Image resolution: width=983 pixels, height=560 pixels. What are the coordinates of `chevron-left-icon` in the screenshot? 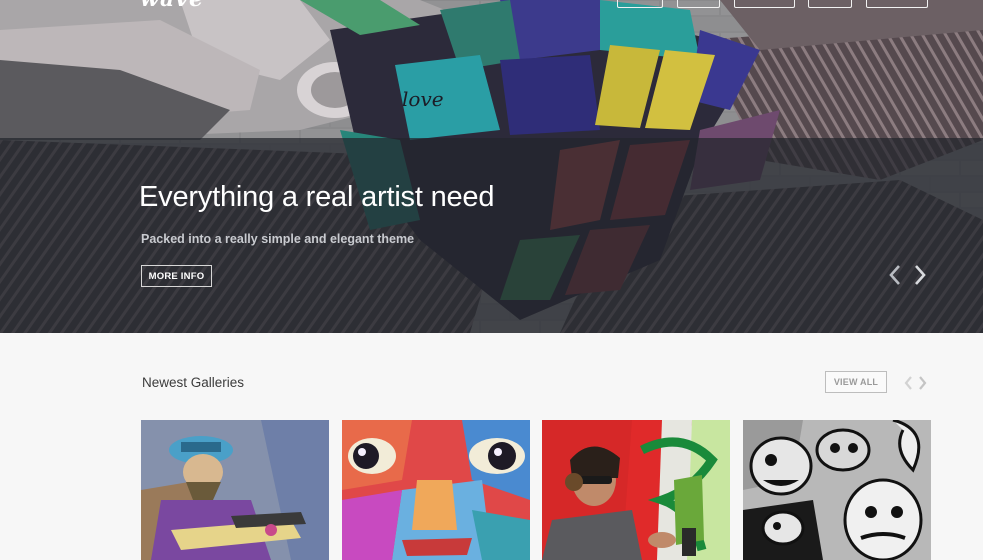 It's located at (895, 275).